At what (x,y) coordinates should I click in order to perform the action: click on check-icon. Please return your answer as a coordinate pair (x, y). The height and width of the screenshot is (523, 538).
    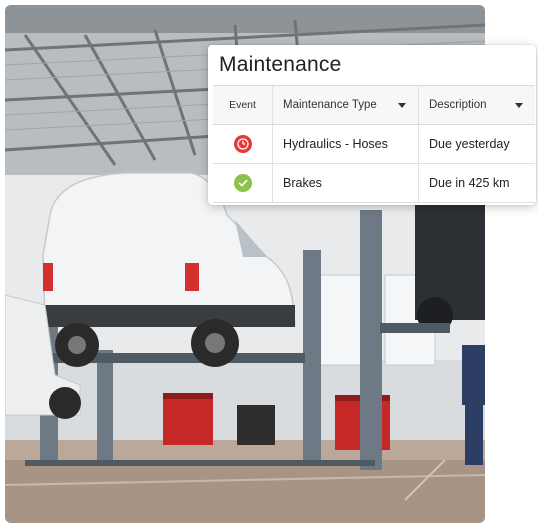
    Looking at the image, I should click on (242, 183).